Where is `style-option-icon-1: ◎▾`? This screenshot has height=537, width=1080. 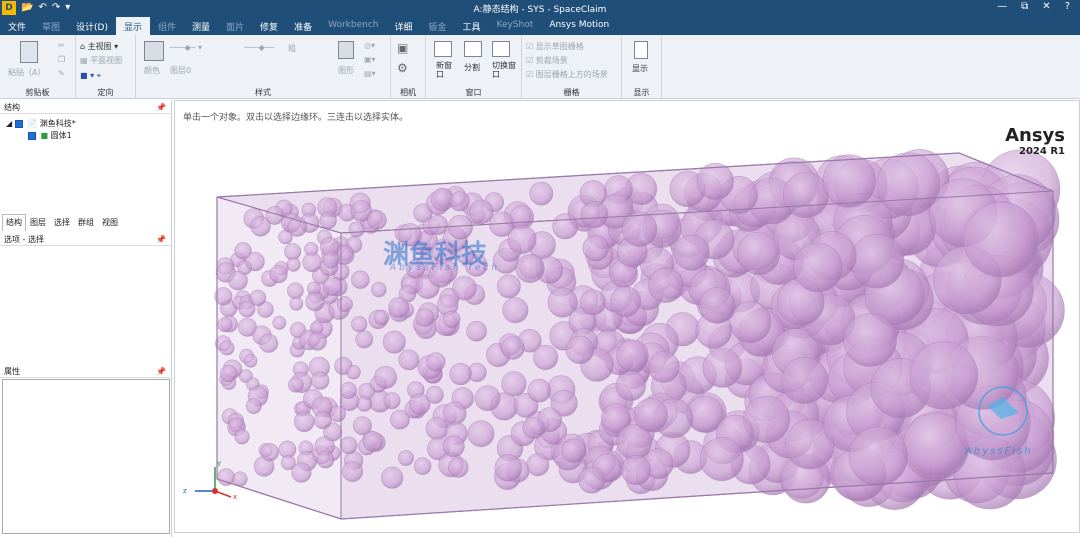
style-option-icon-1: ◎▾ is located at coordinates (369, 45).